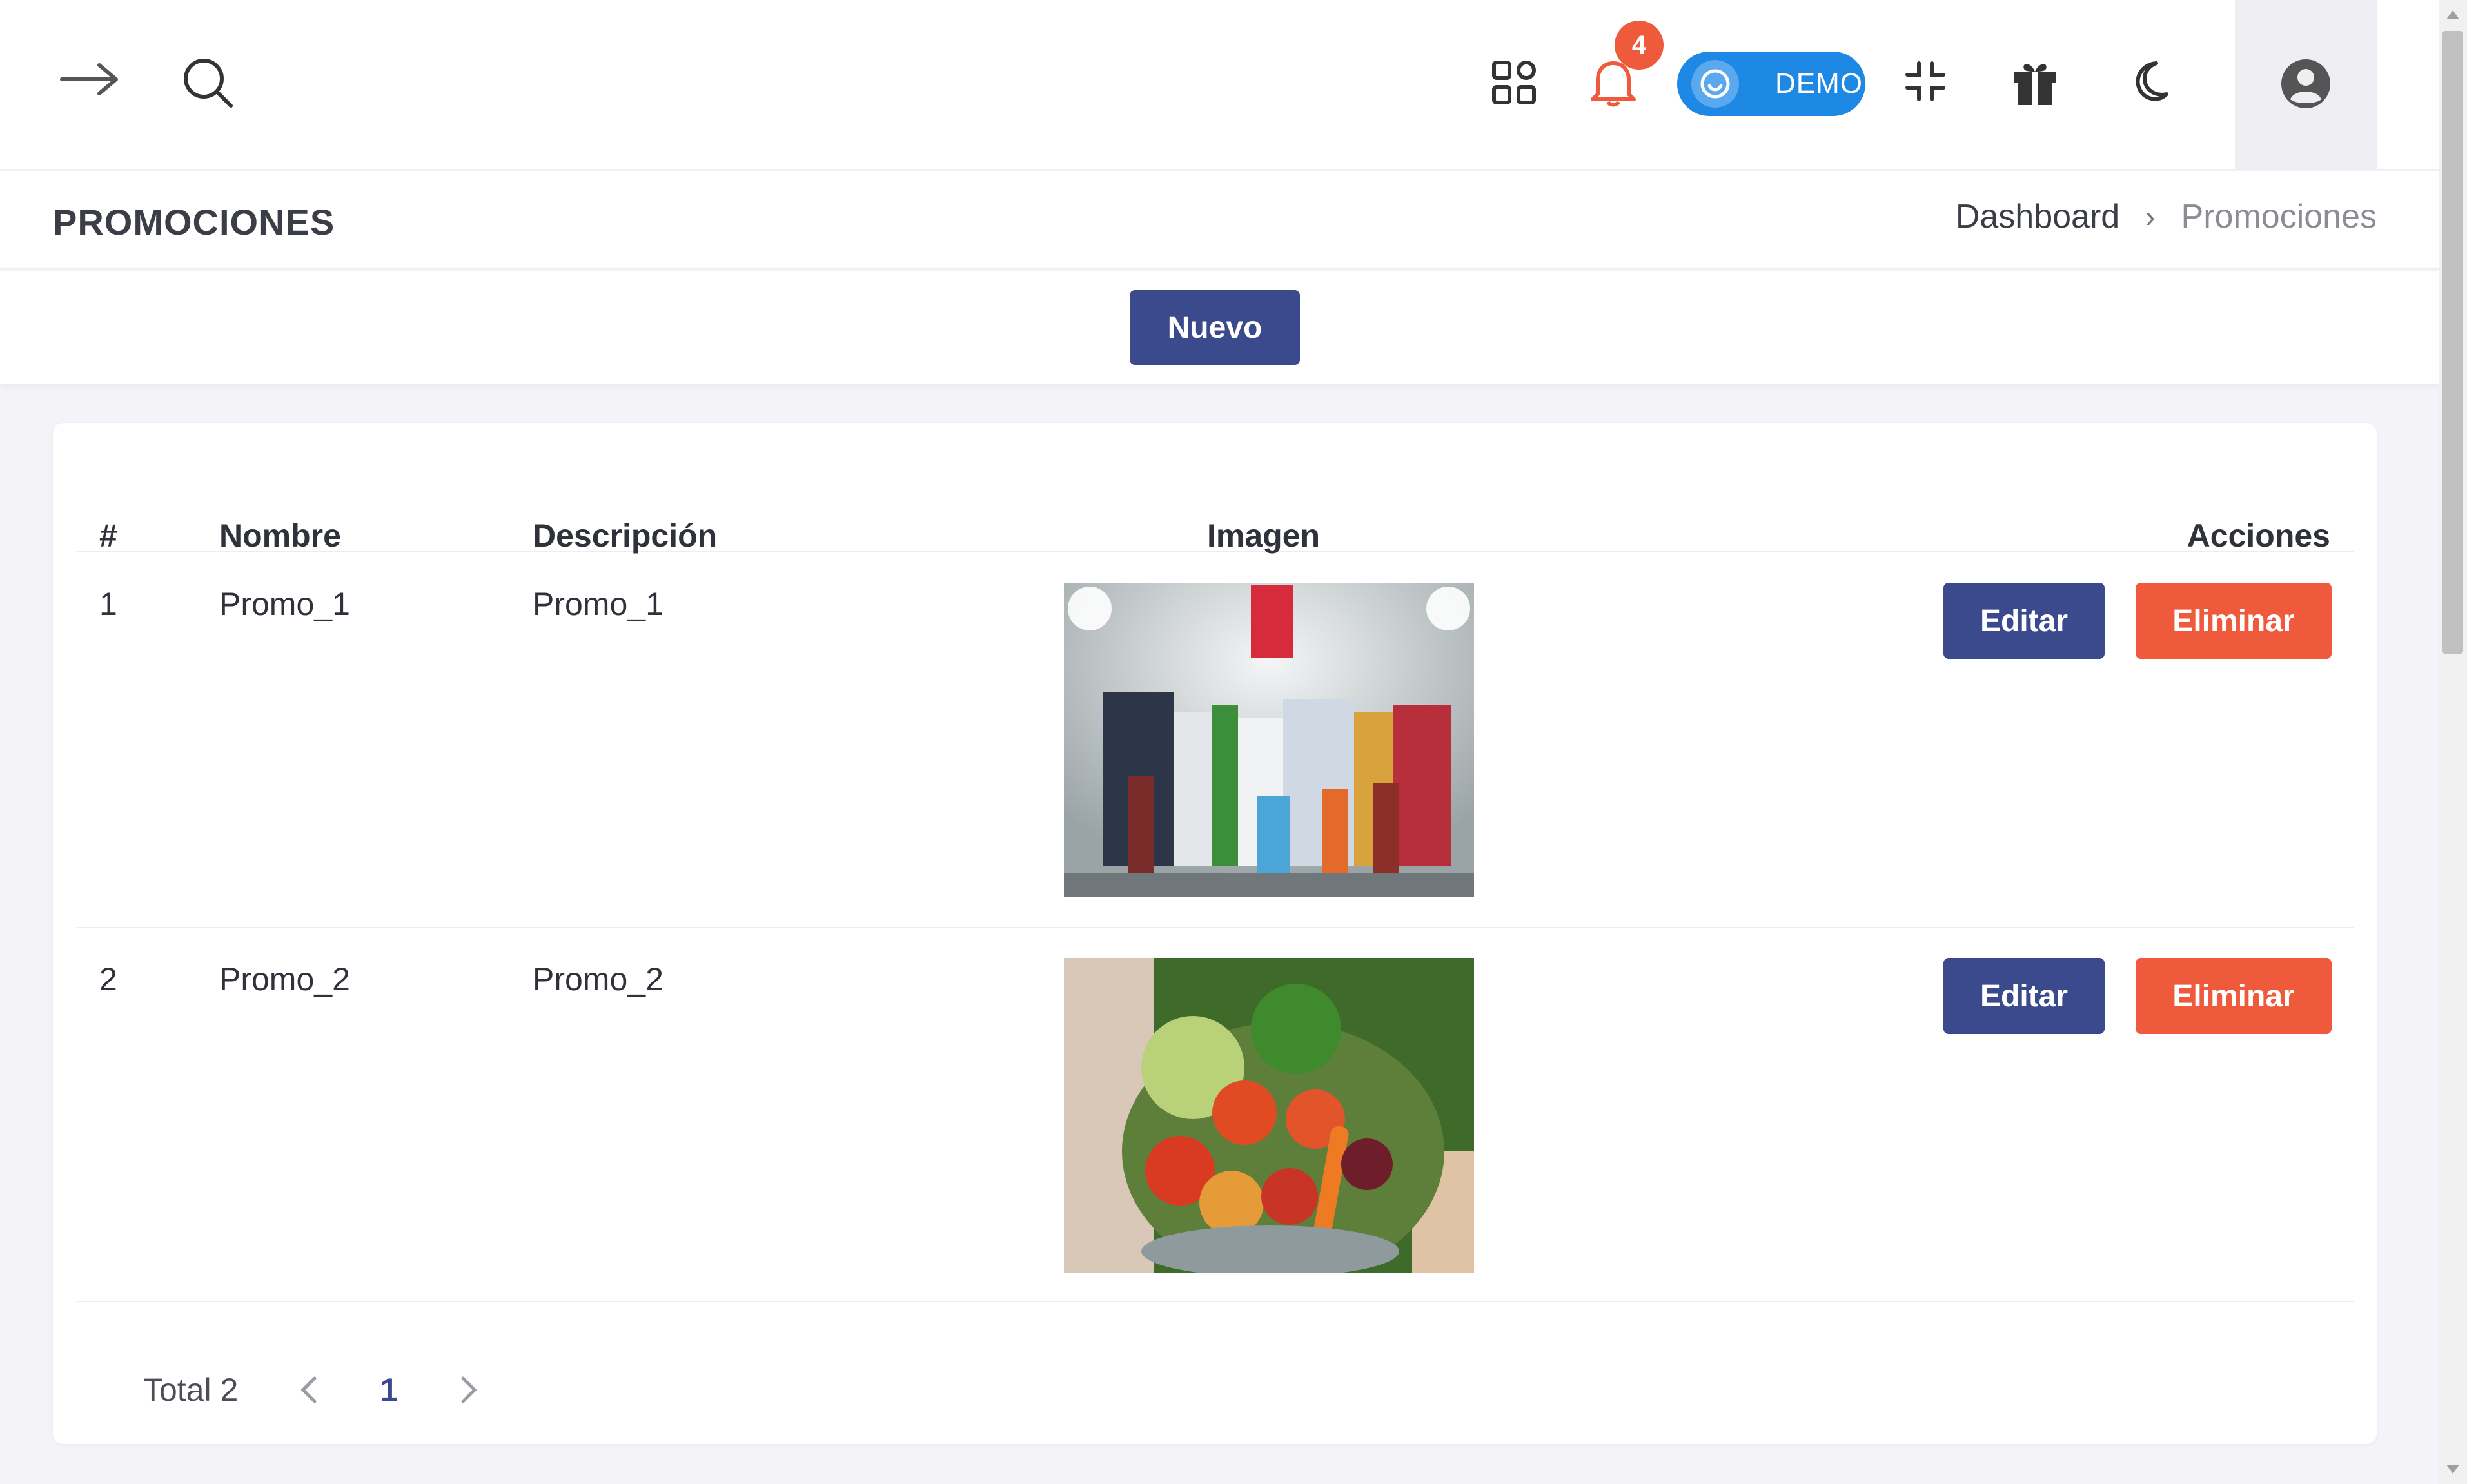  I want to click on promo-image-products, so click(1269, 740).